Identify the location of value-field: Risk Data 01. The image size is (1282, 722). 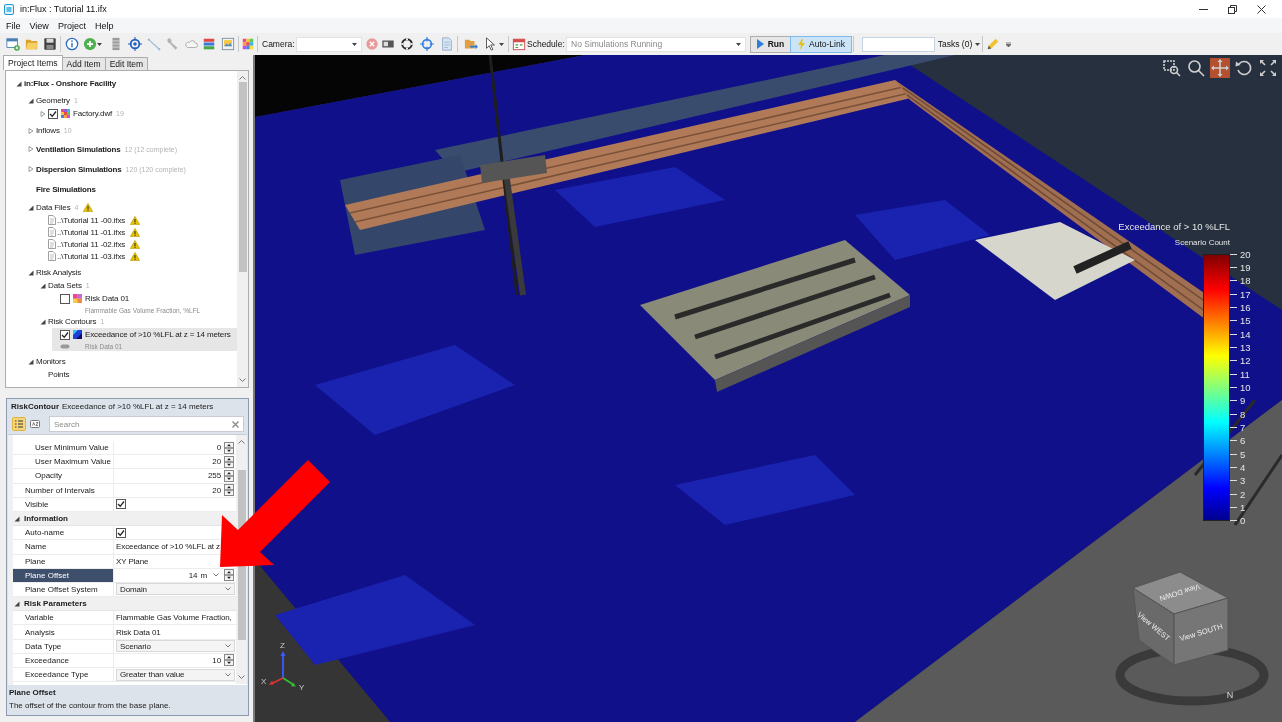
(138, 632).